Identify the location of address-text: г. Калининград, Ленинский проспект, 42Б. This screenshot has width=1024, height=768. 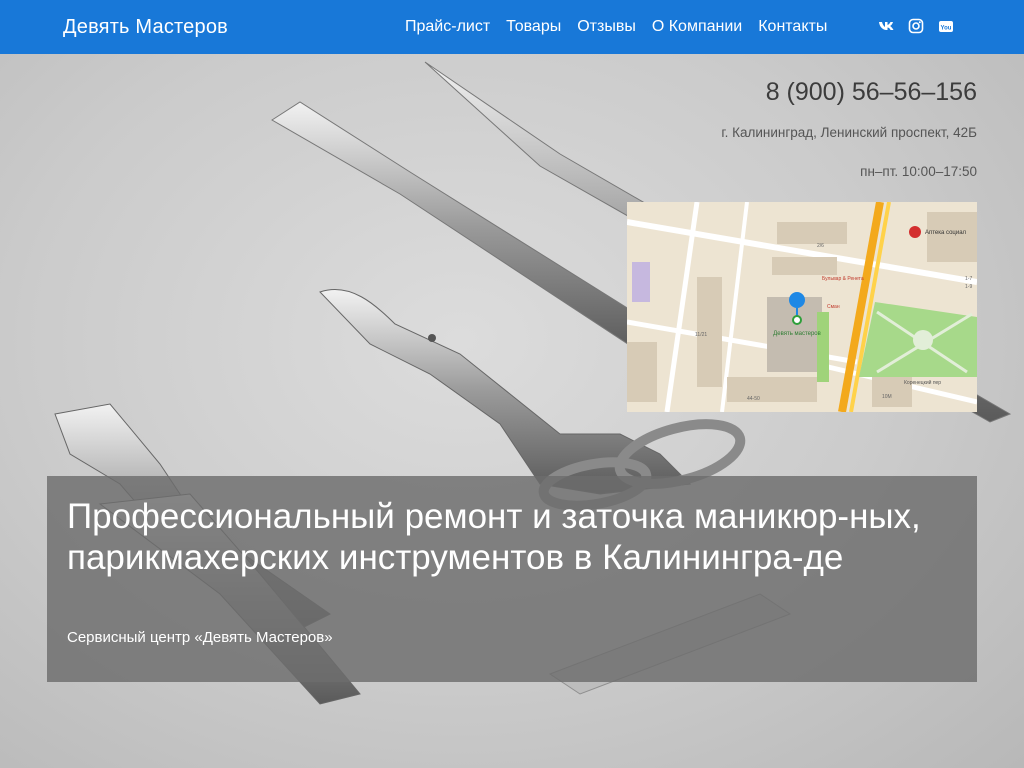
(849, 132).